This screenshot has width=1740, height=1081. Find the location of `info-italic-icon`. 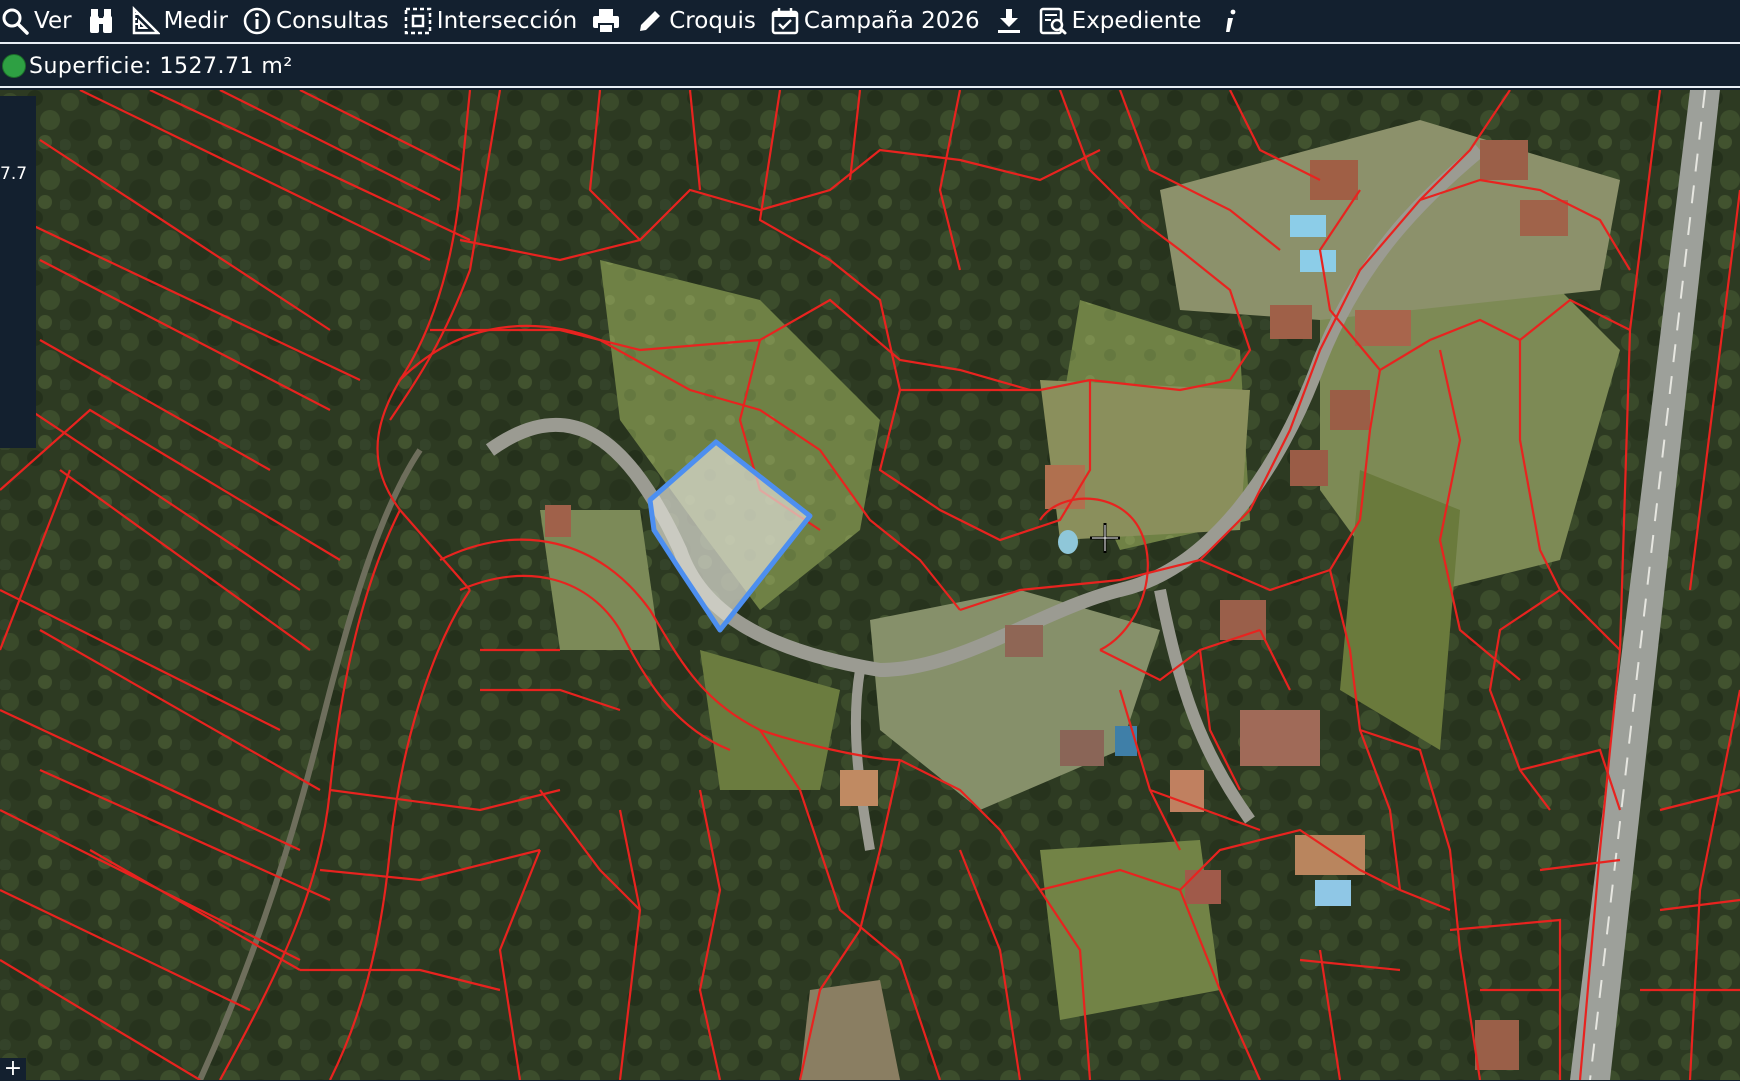

info-italic-icon is located at coordinates (1231, 20).